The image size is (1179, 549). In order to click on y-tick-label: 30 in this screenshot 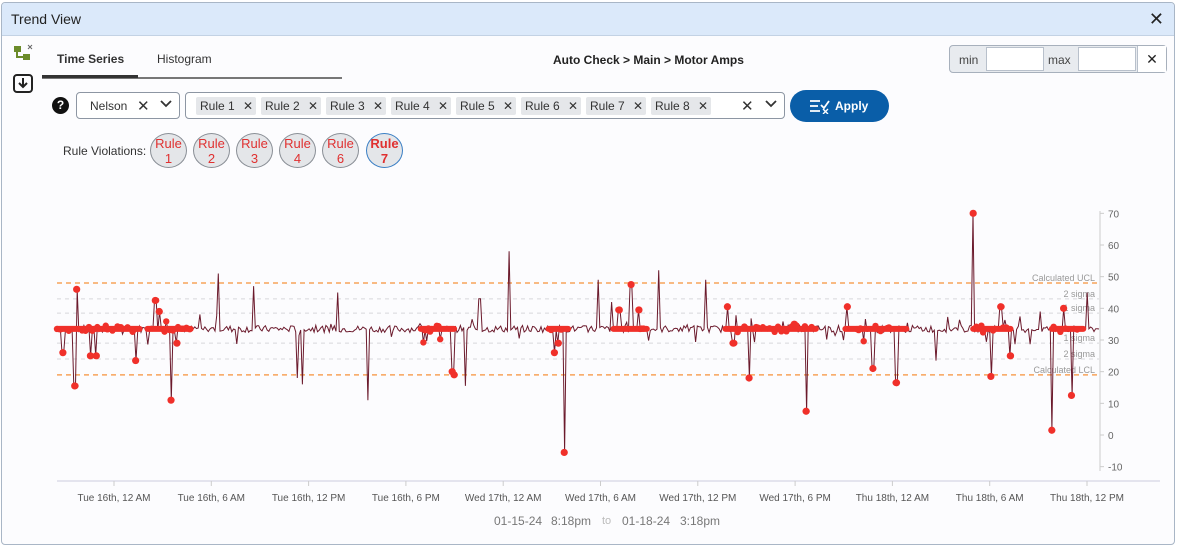, I will do `click(1114, 341)`.